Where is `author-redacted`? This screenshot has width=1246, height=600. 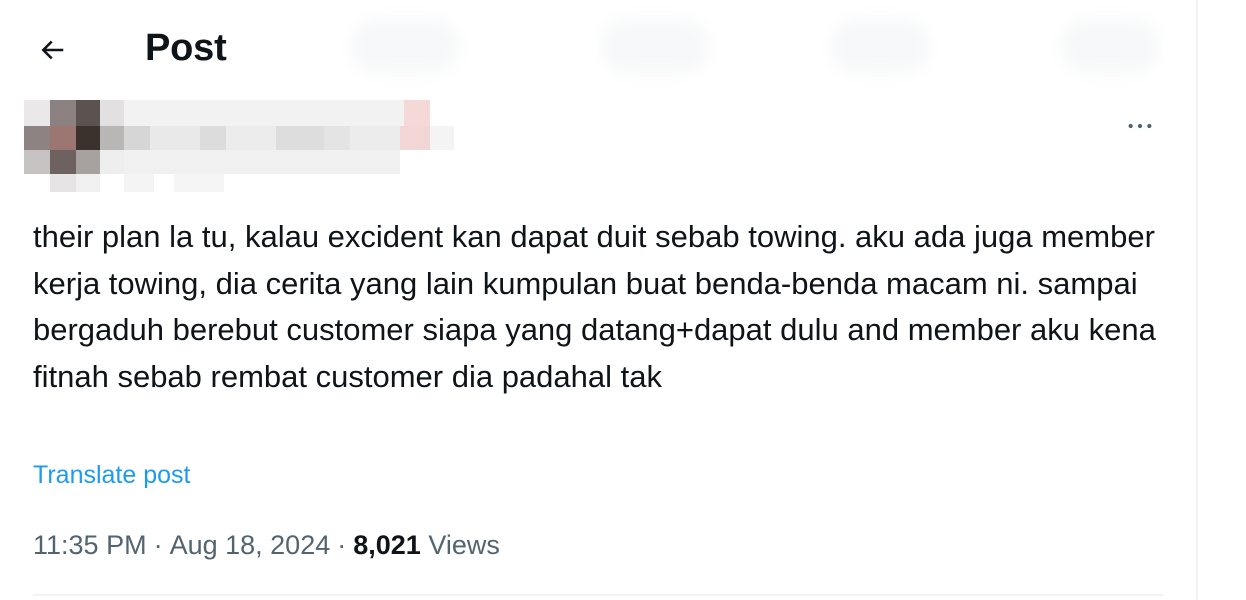 author-redacted is located at coordinates (244, 146).